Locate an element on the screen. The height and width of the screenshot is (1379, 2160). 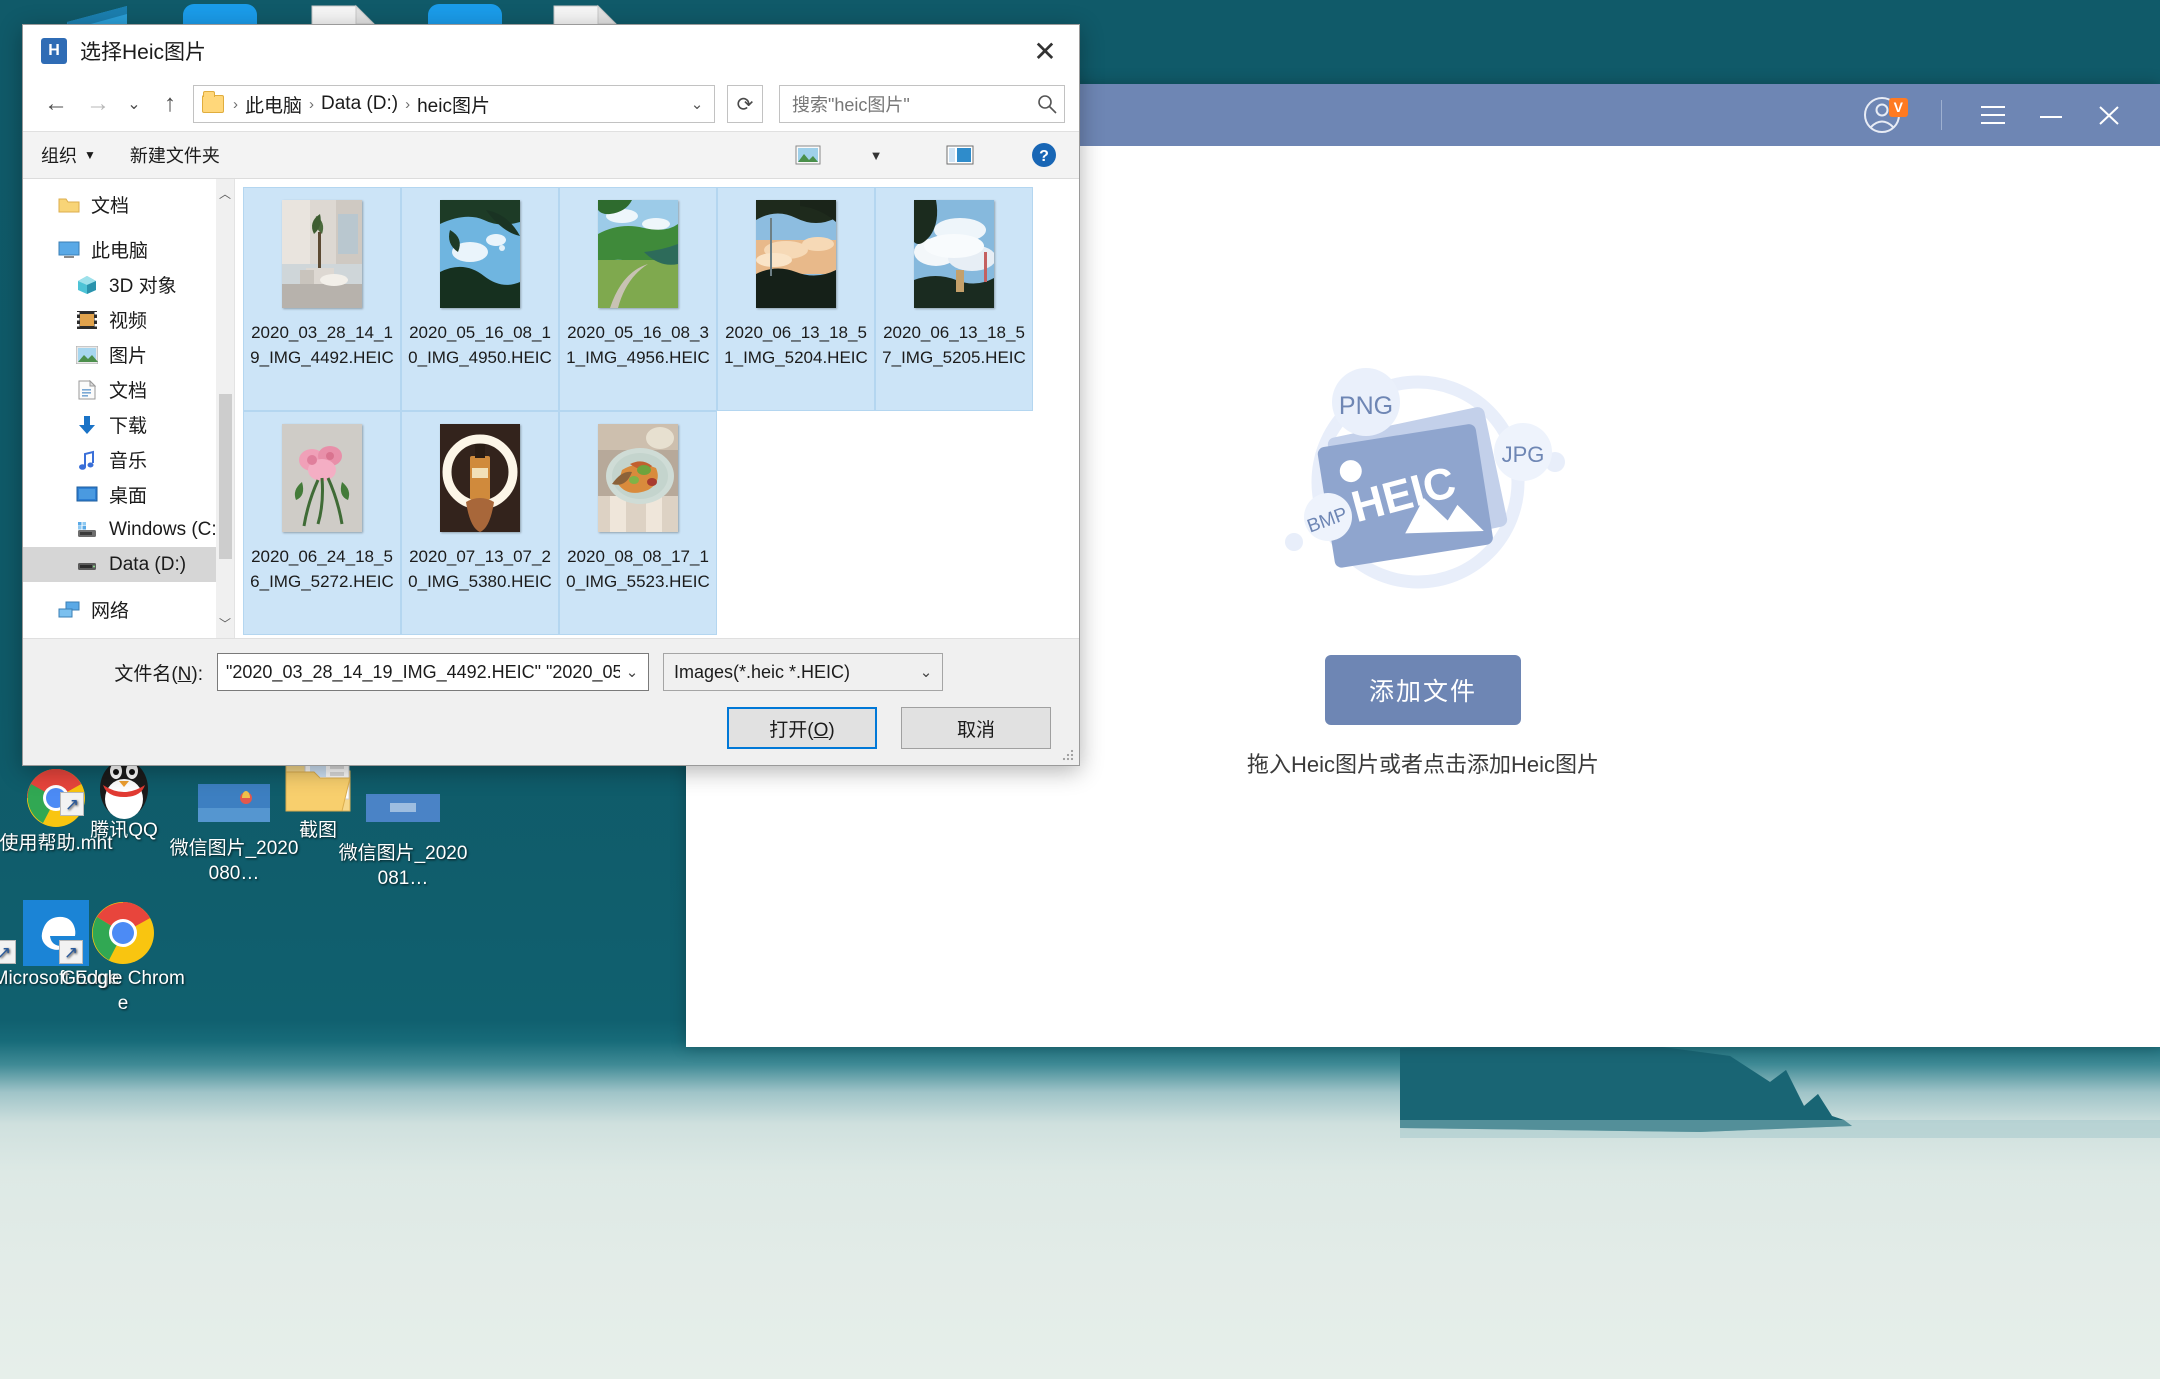
refresh-icon: ⟳ is located at coordinates (745, 104).